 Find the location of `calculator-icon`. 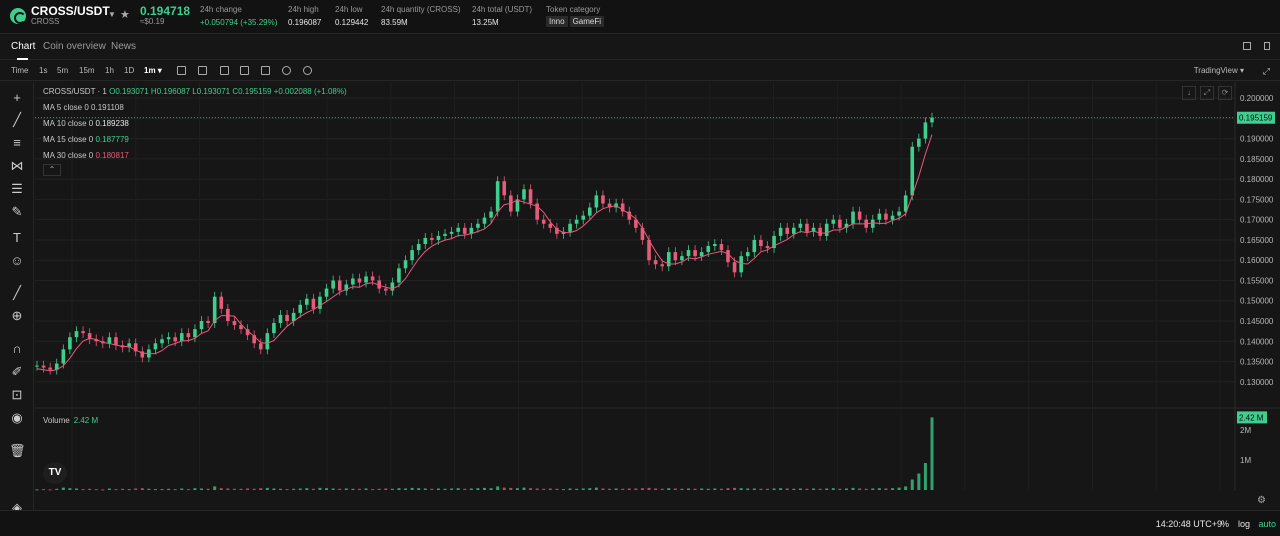

calculator-icon is located at coordinates (265, 70).